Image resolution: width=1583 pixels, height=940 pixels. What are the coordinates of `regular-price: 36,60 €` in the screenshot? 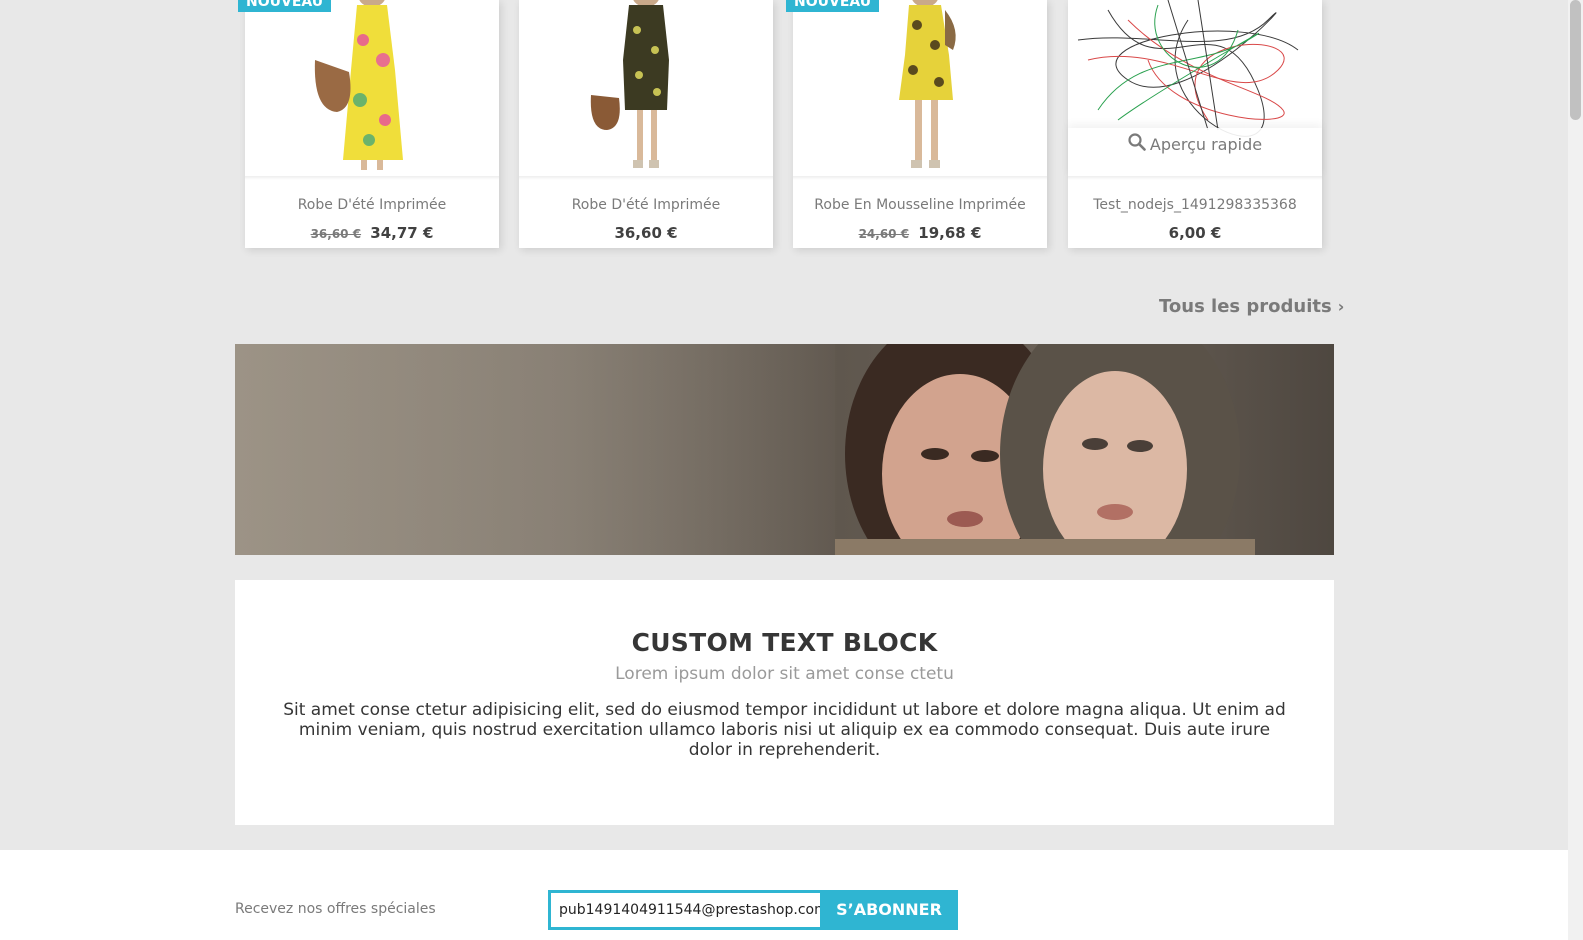 It's located at (336, 234).